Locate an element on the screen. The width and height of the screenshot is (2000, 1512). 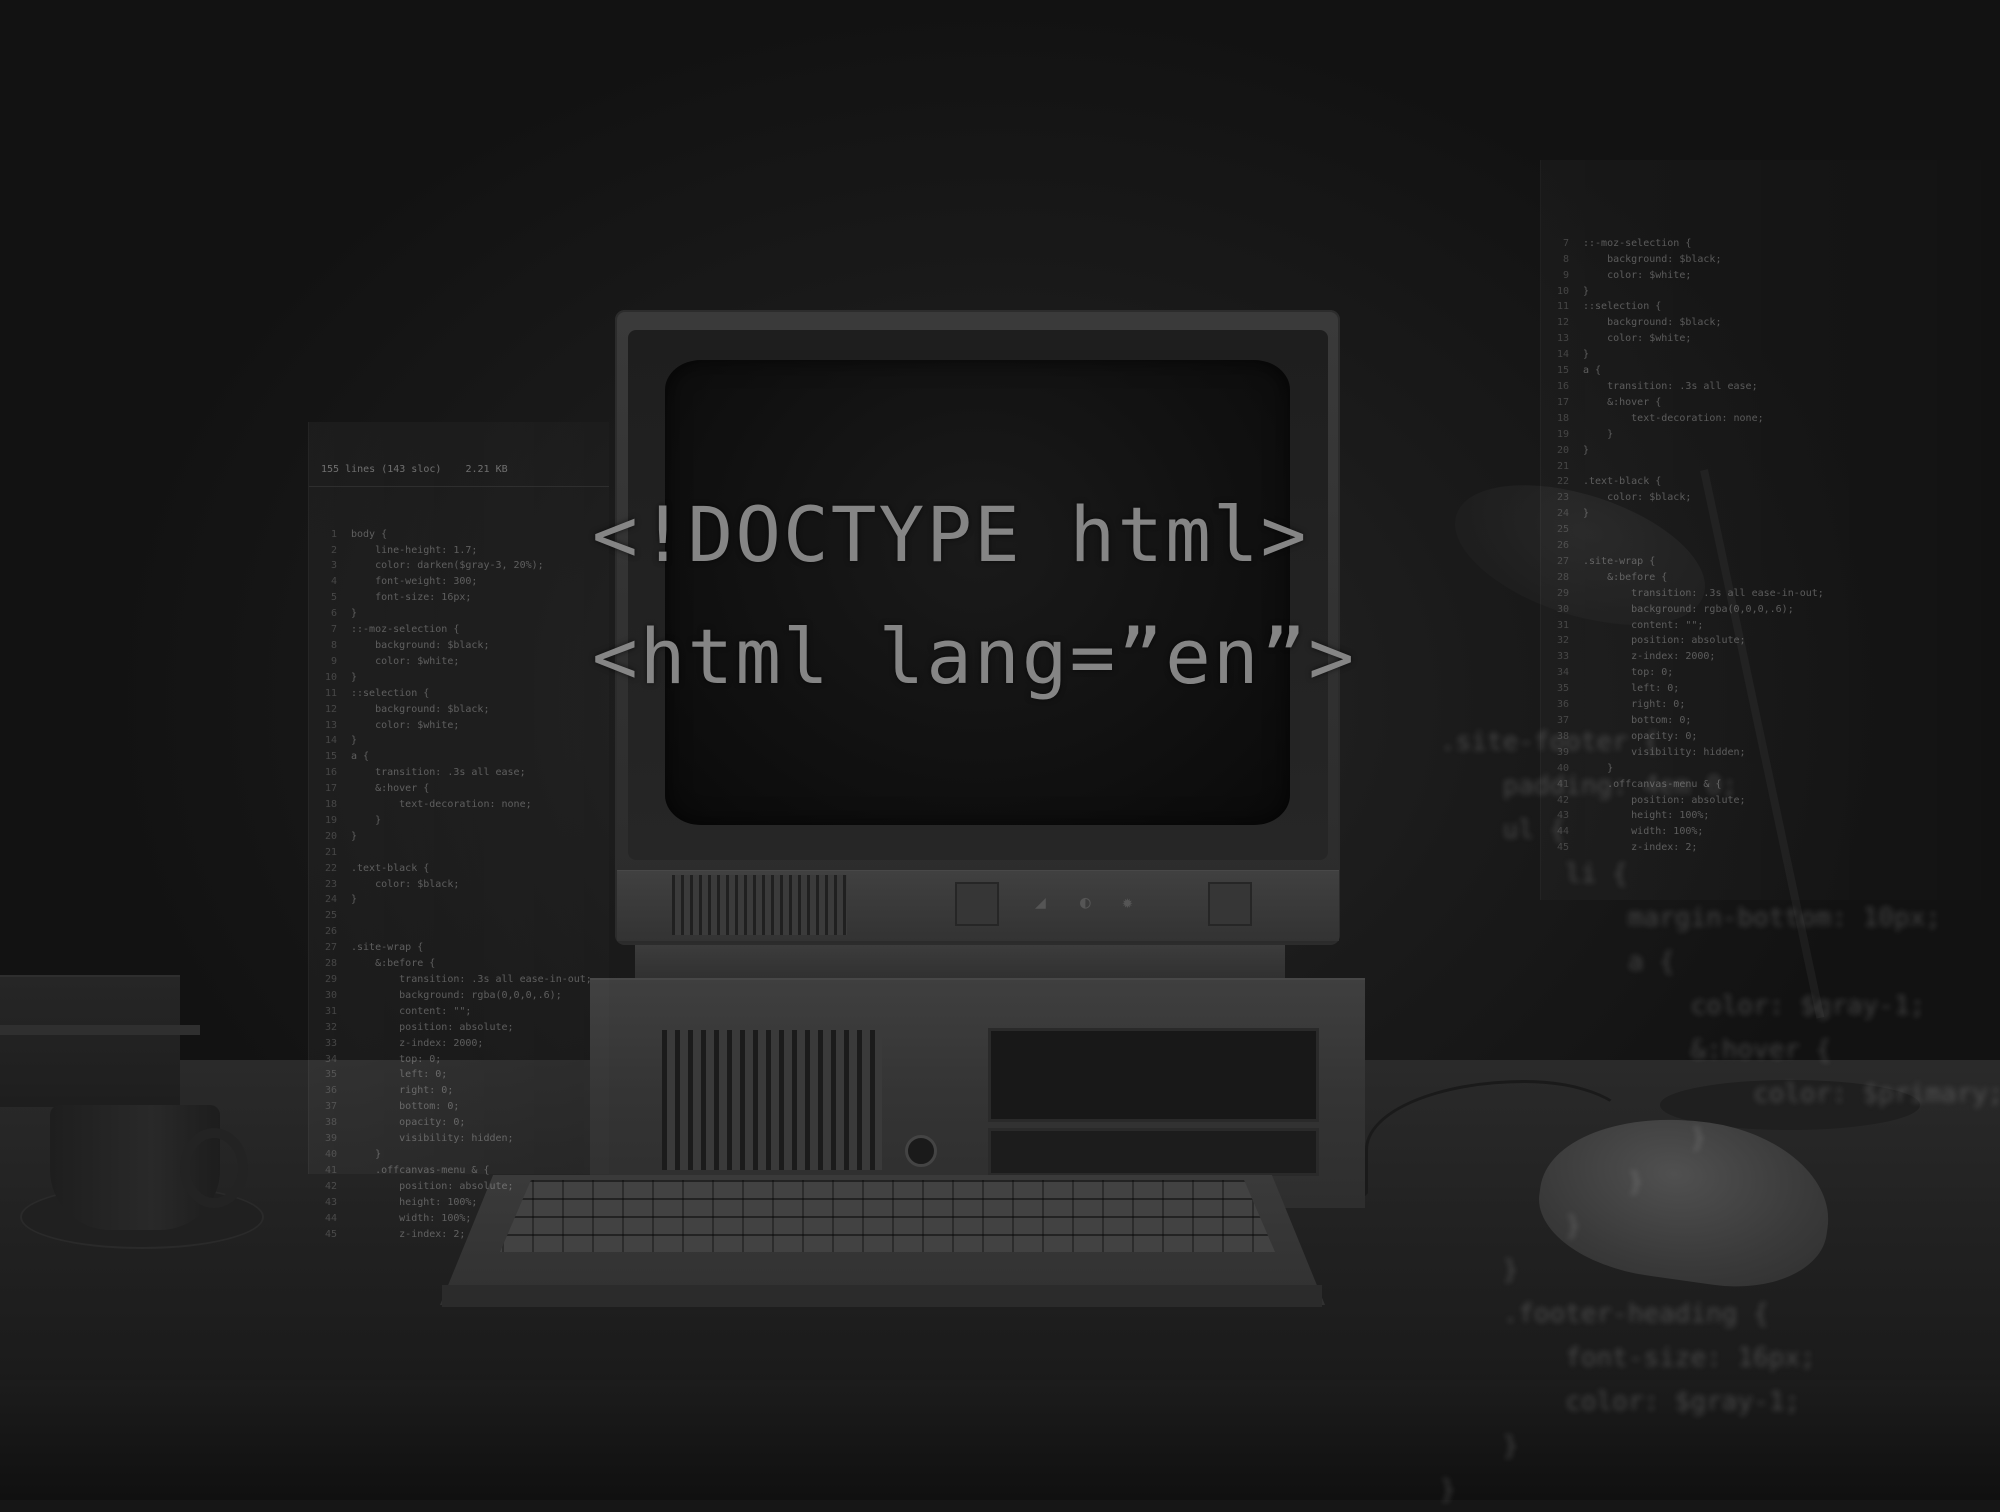
code-line: 23 color: $black; is located at coordinates (459, 885).